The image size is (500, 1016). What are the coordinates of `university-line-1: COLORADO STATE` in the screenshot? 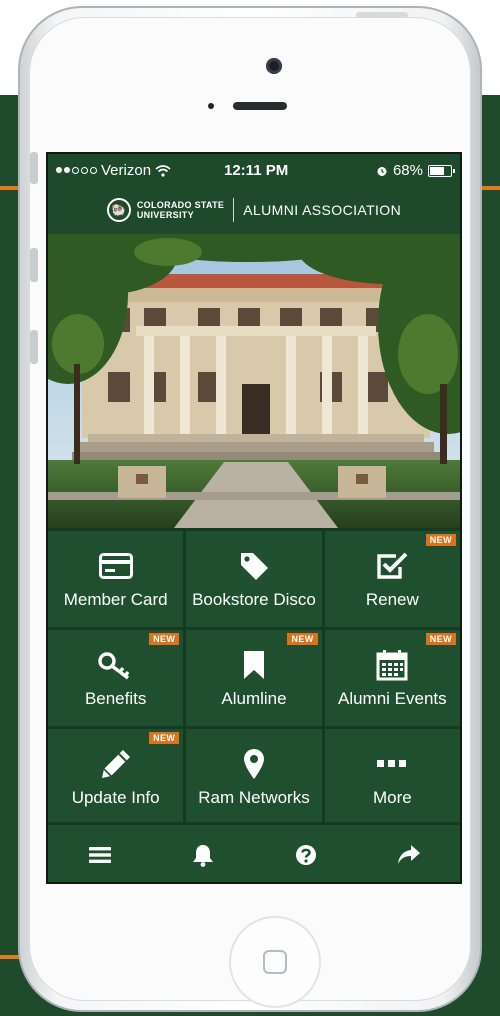 It's located at (180, 205).